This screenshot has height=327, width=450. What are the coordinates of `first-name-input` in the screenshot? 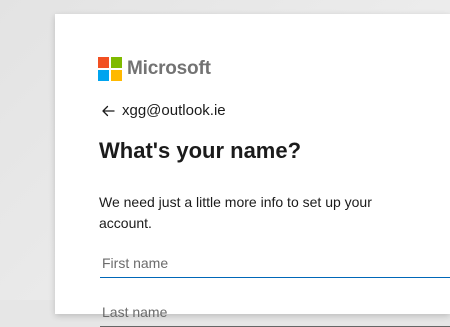 It's located at (275, 263).